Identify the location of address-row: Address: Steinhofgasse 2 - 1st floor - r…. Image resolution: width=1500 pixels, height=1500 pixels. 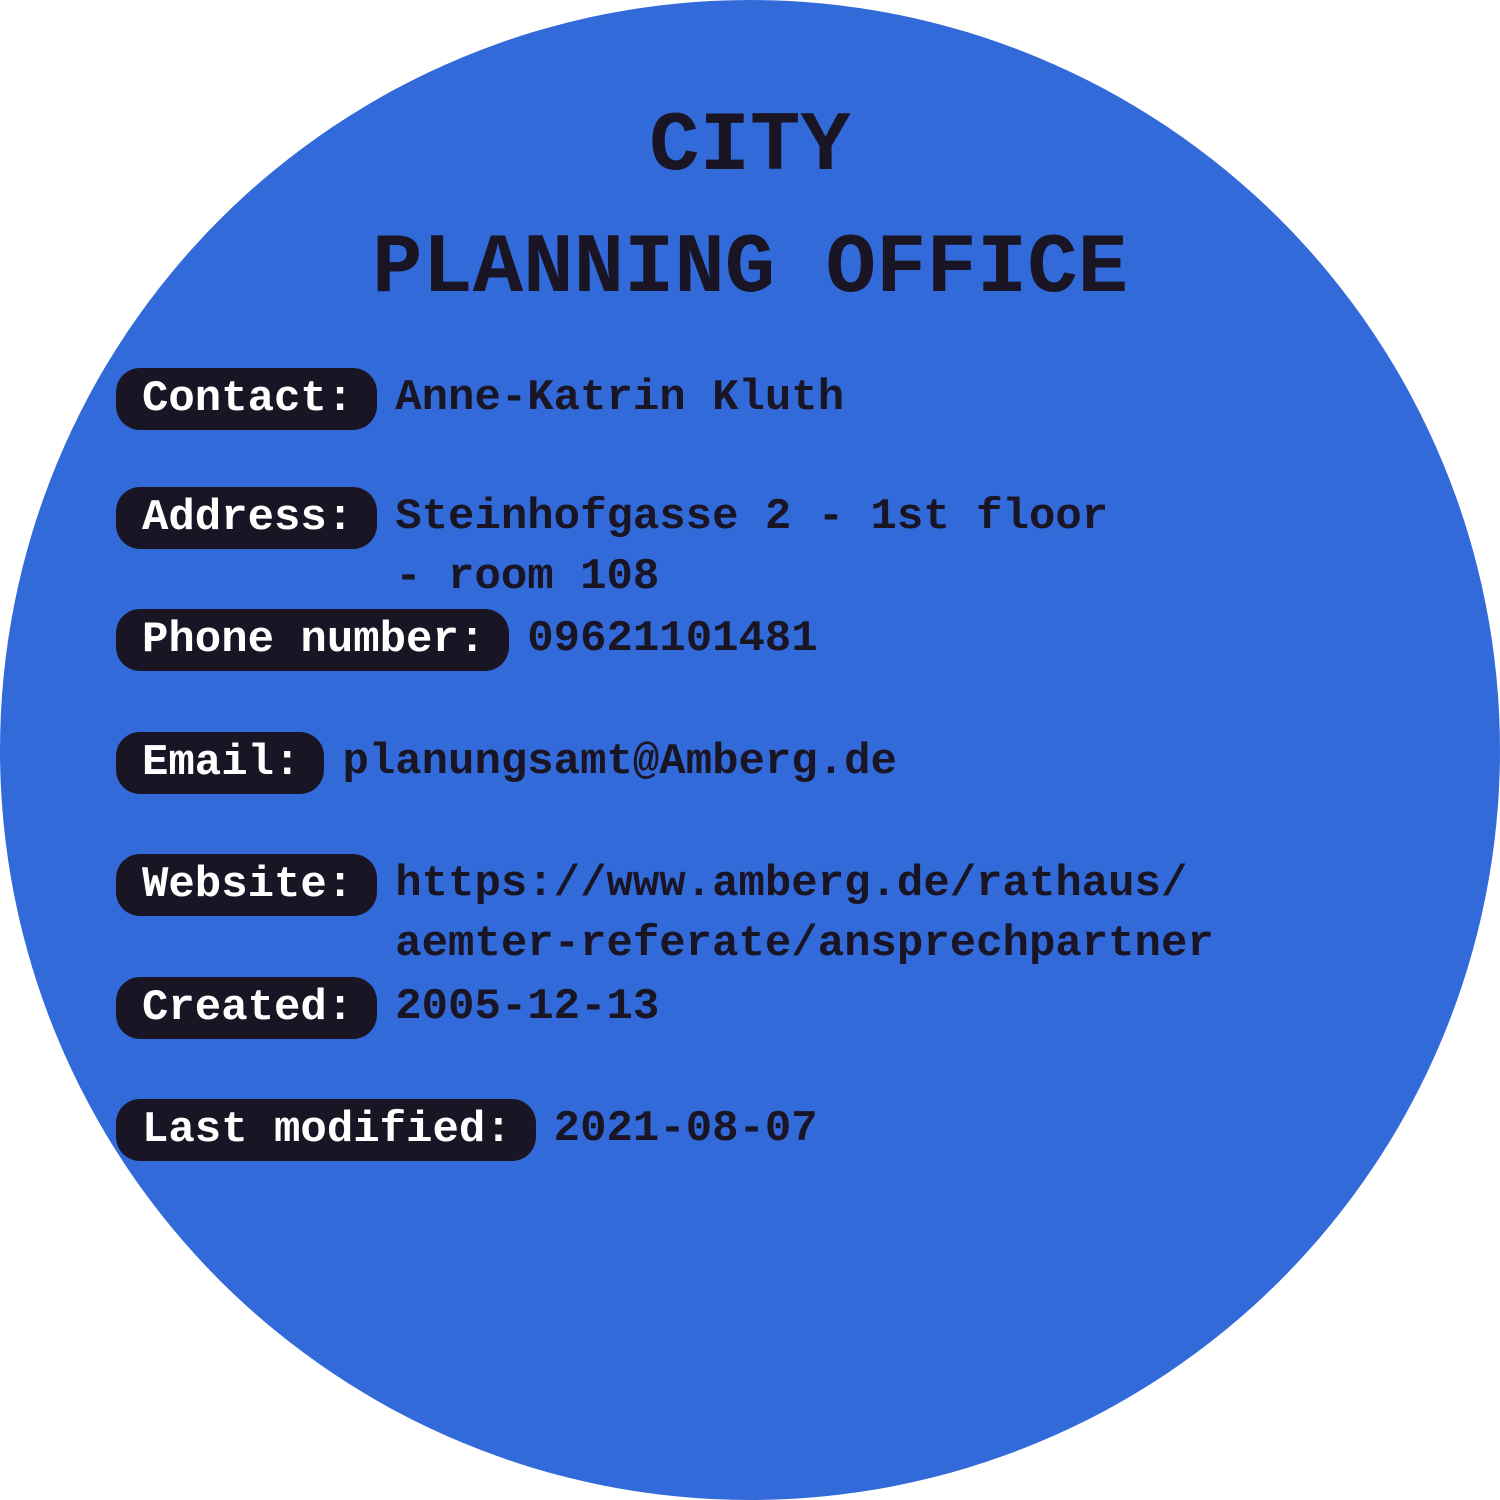
(612, 547).